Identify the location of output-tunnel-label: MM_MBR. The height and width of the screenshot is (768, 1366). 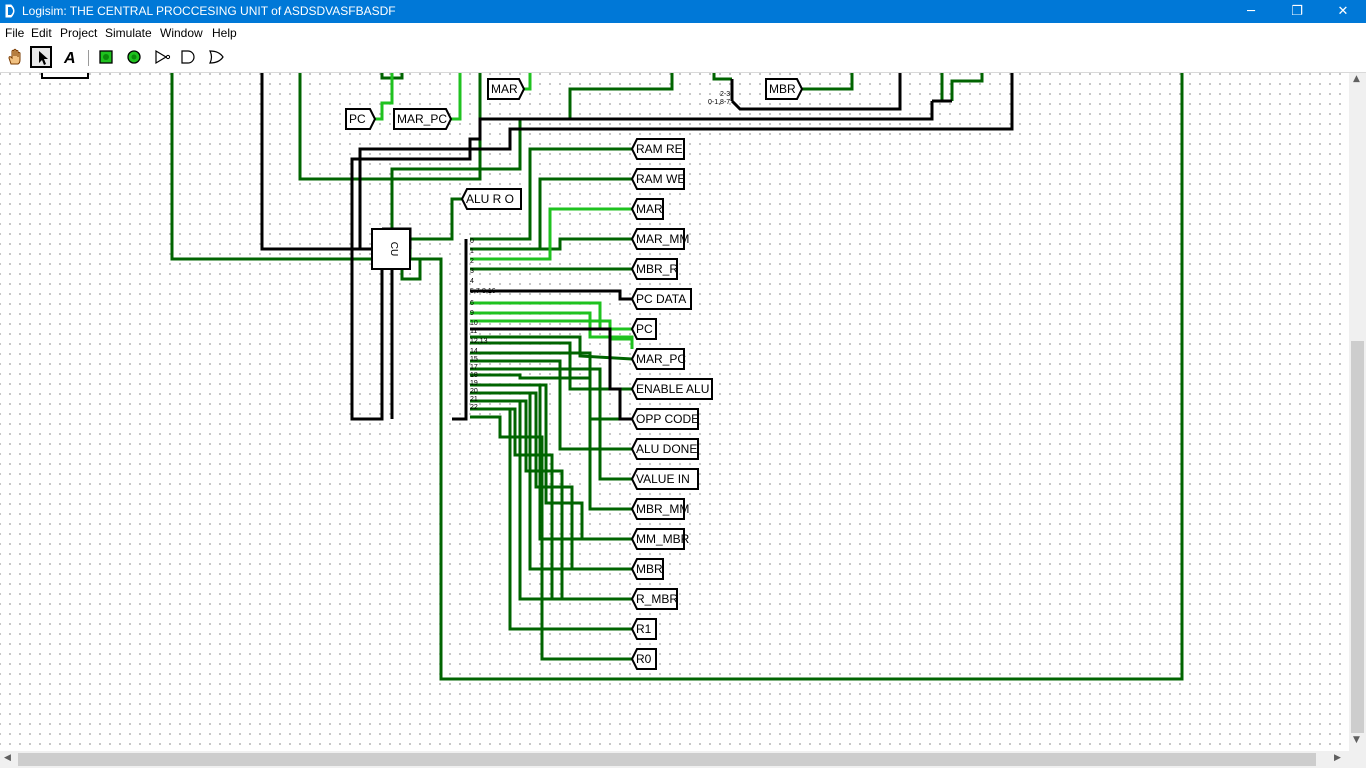
(663, 539).